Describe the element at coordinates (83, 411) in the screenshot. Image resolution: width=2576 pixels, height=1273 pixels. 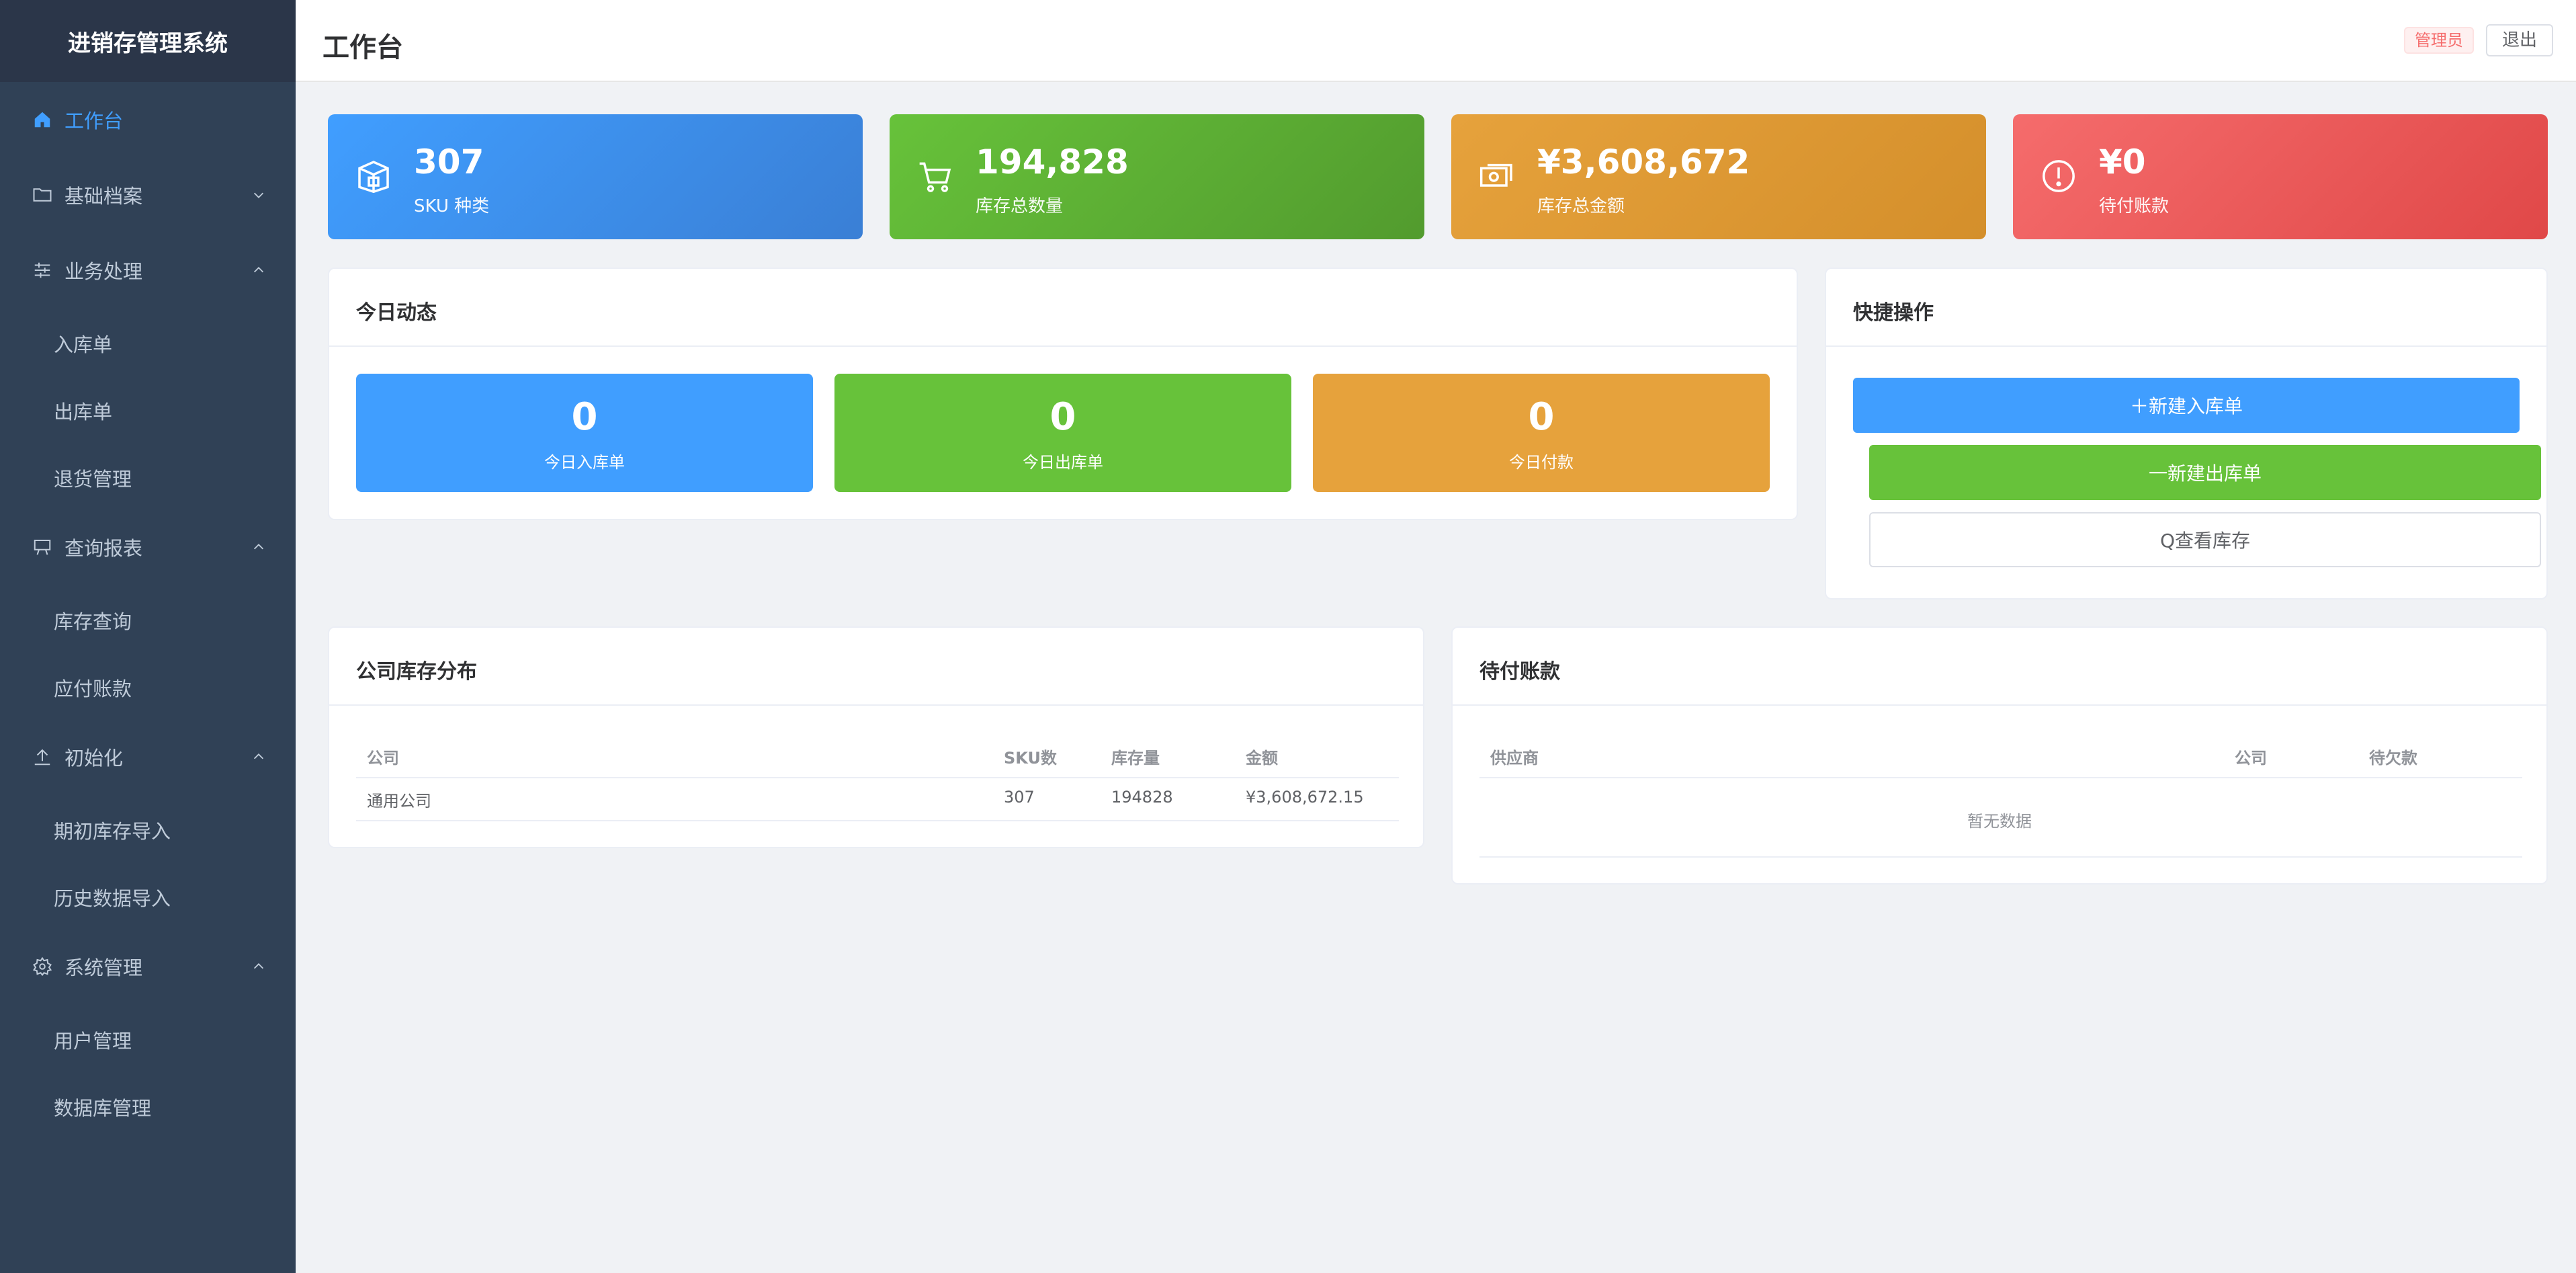
I see `sidebar-item-outbound: 出库单` at that location.